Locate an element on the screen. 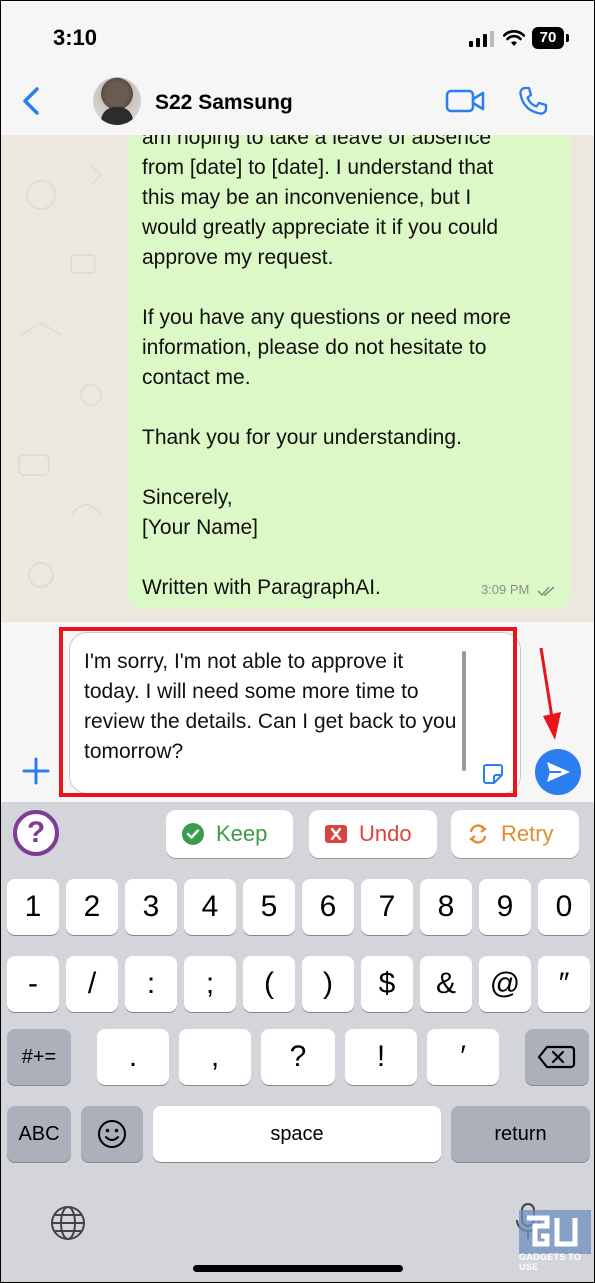 The height and width of the screenshot is (1283, 595). key-2: 2 is located at coordinates (92, 907).